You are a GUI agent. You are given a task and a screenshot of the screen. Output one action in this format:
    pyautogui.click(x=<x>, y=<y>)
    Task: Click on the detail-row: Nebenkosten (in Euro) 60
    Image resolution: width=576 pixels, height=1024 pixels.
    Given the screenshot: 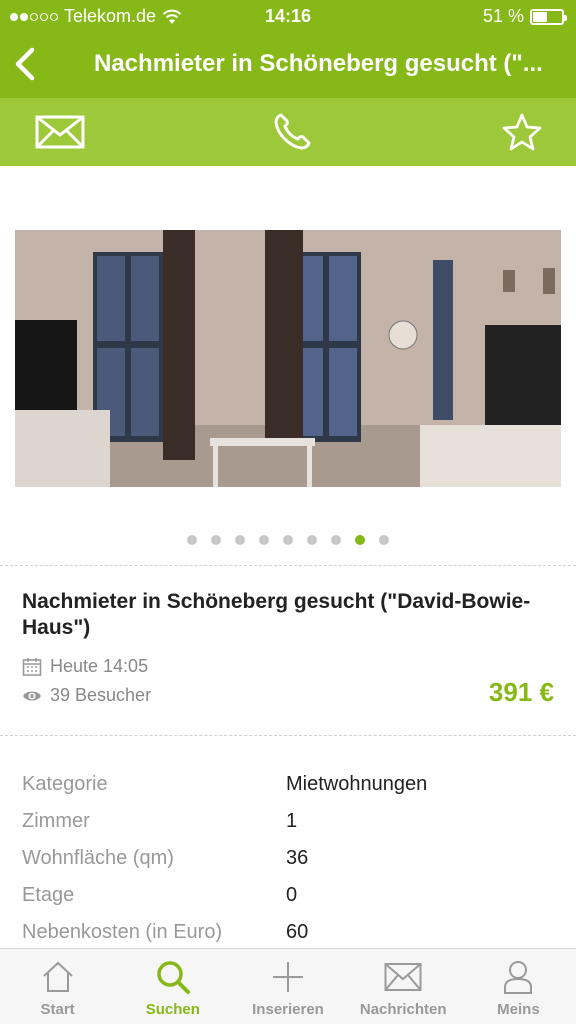 What is the action you would take?
    pyautogui.click(x=292, y=932)
    